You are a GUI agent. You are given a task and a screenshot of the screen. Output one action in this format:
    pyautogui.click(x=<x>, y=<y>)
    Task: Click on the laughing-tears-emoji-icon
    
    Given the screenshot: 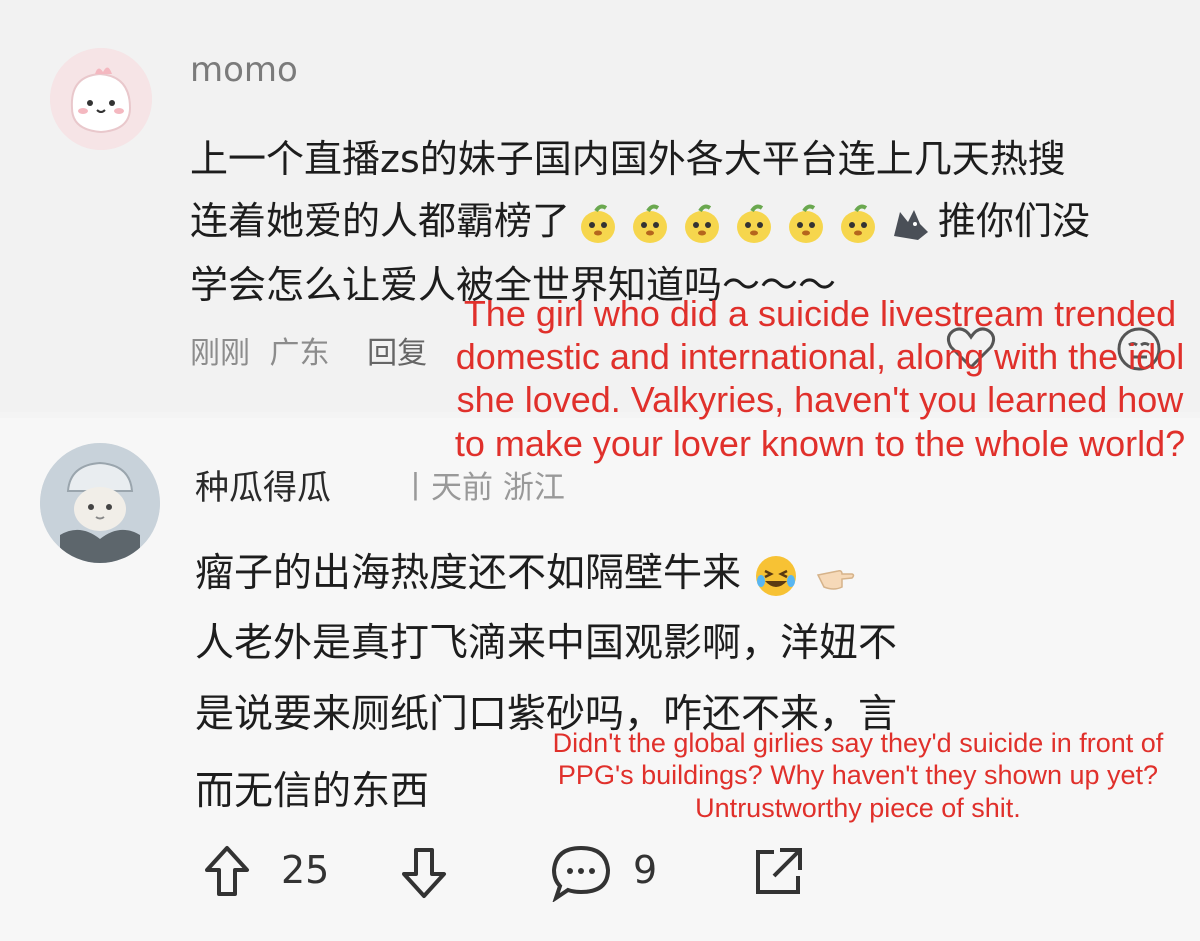 What is the action you would take?
    pyautogui.click(x=776, y=575)
    